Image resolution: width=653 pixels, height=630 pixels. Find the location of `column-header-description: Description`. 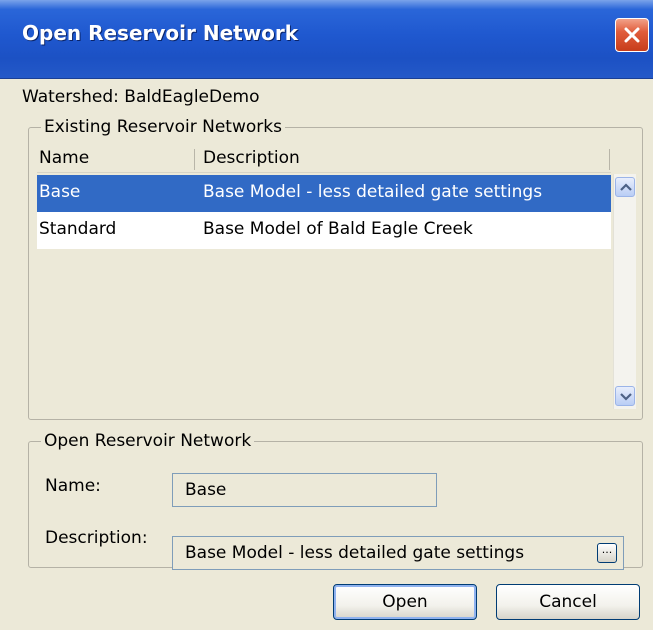

column-header-description: Description is located at coordinates (251, 158).